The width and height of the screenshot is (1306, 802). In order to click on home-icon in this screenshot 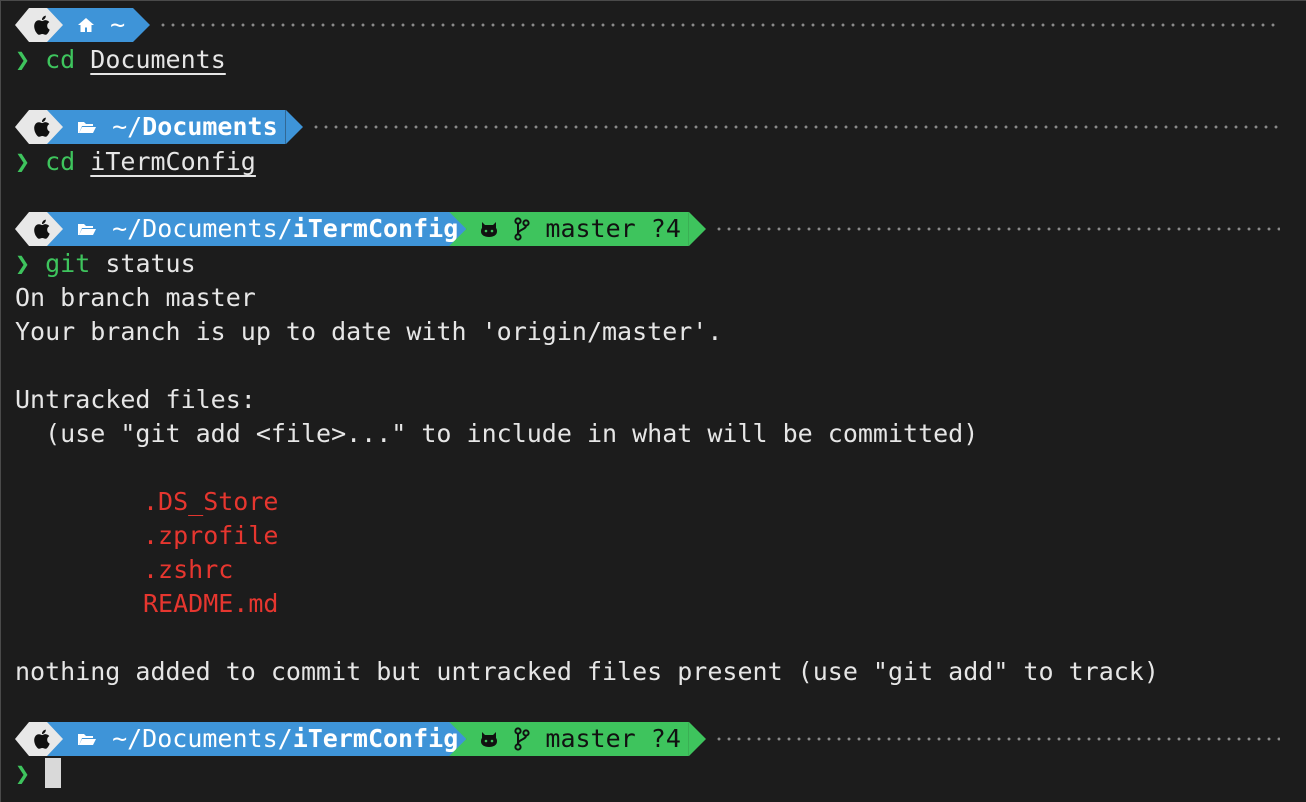, I will do `click(86, 25)`.